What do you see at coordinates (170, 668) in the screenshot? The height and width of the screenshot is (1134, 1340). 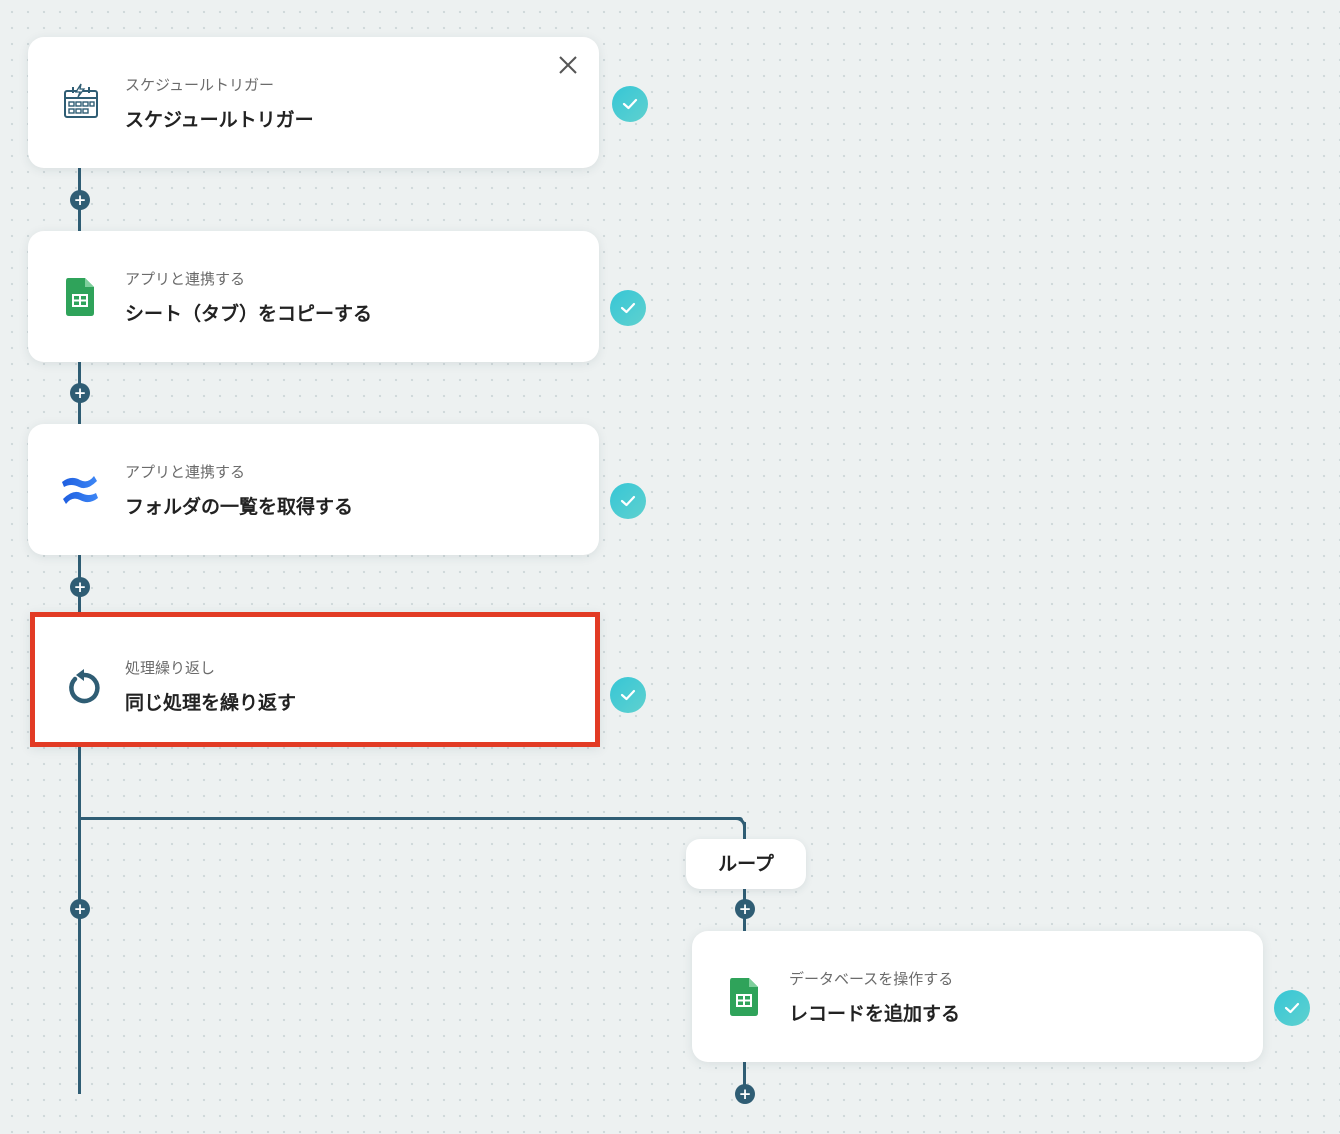 I see `step-category: 処理繰り返し` at bounding box center [170, 668].